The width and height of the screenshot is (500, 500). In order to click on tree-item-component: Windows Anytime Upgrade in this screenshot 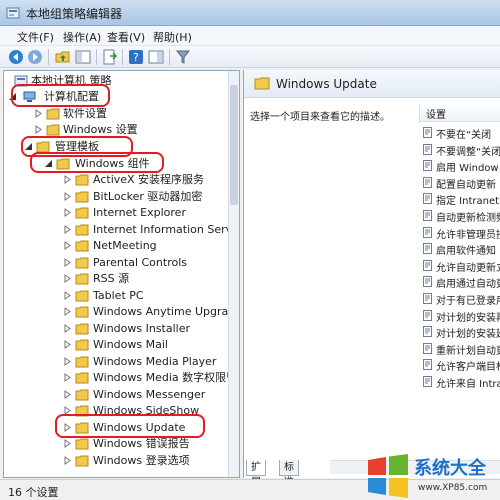, I will do `click(121, 312)`.